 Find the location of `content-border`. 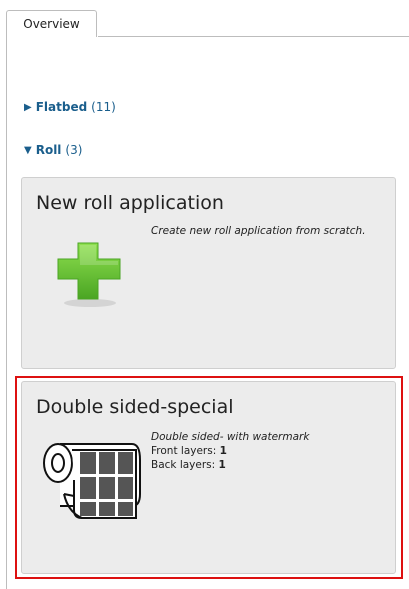

content-border is located at coordinates (6, 313).